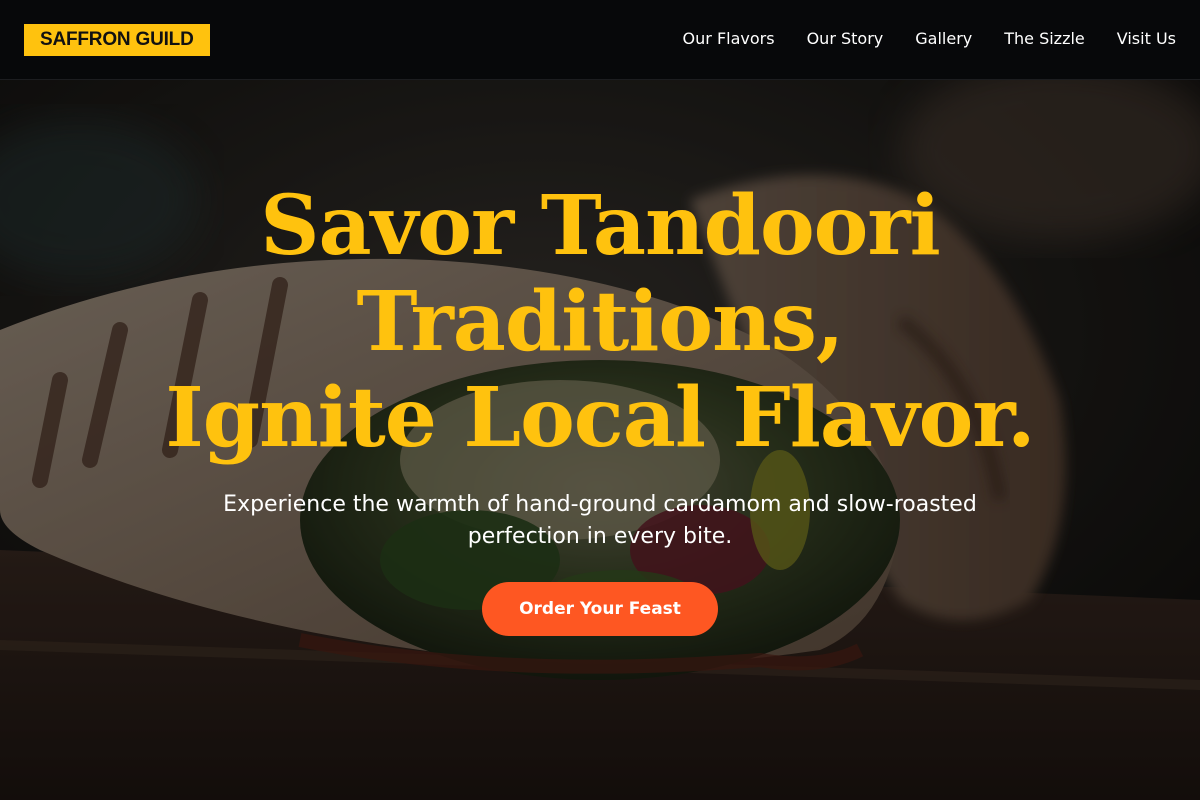 This screenshot has width=1200, height=800. Describe the element at coordinates (845, 39) in the screenshot. I see `nav-link-our-story: Our Story` at that location.